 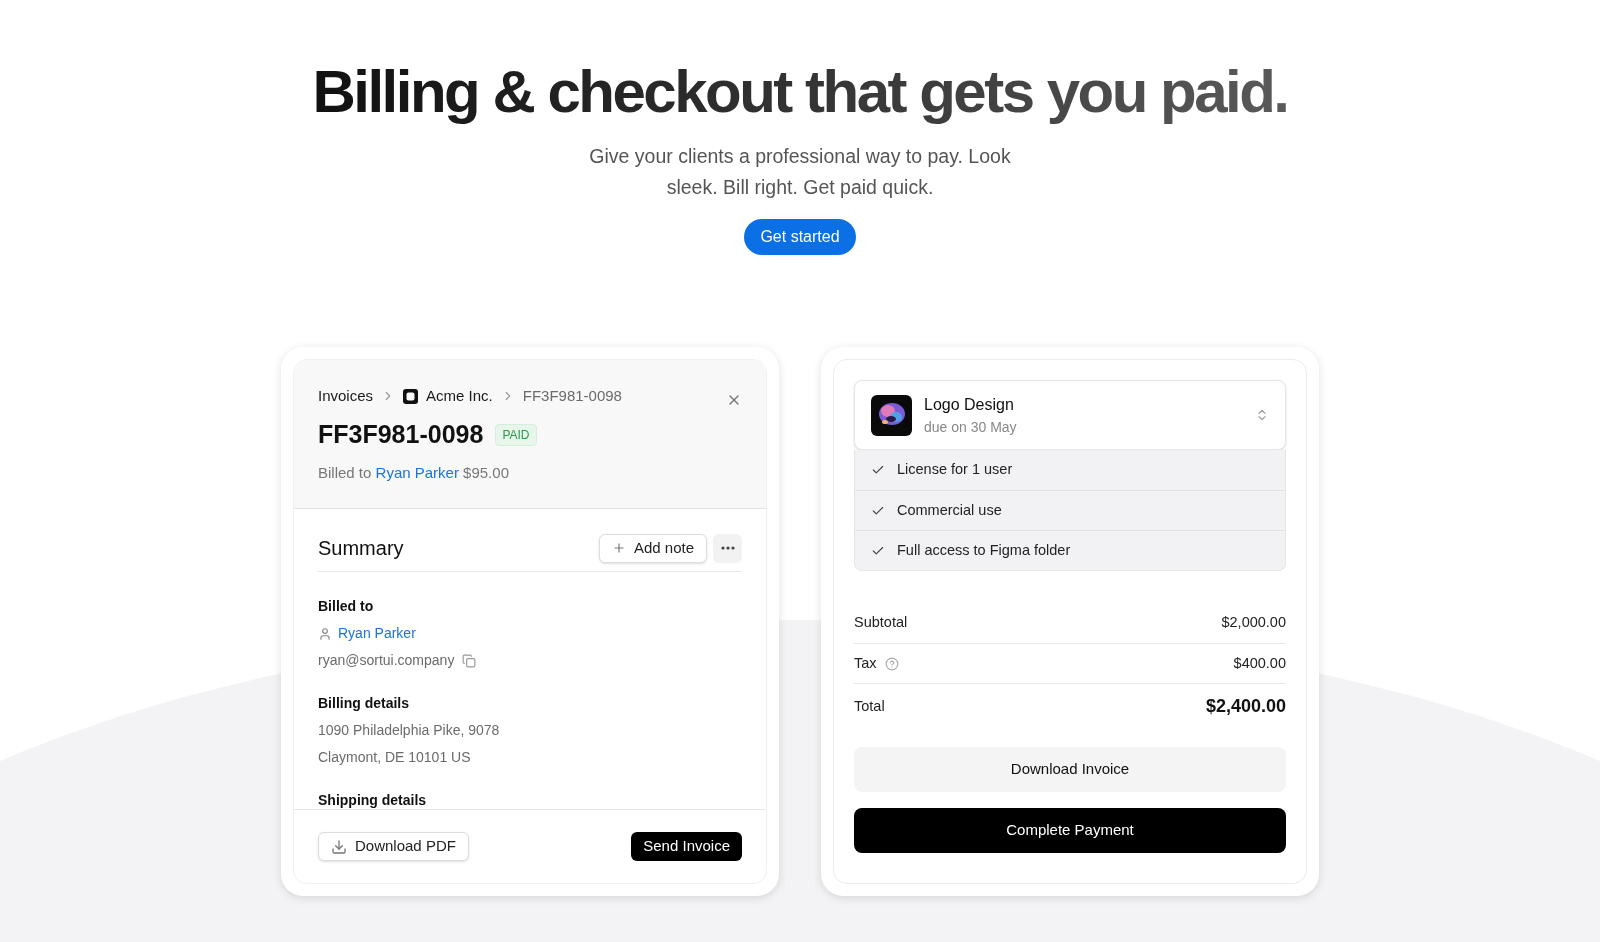 What do you see at coordinates (401, 434) in the screenshot?
I see `invoice-number: FF3F981-0098` at bounding box center [401, 434].